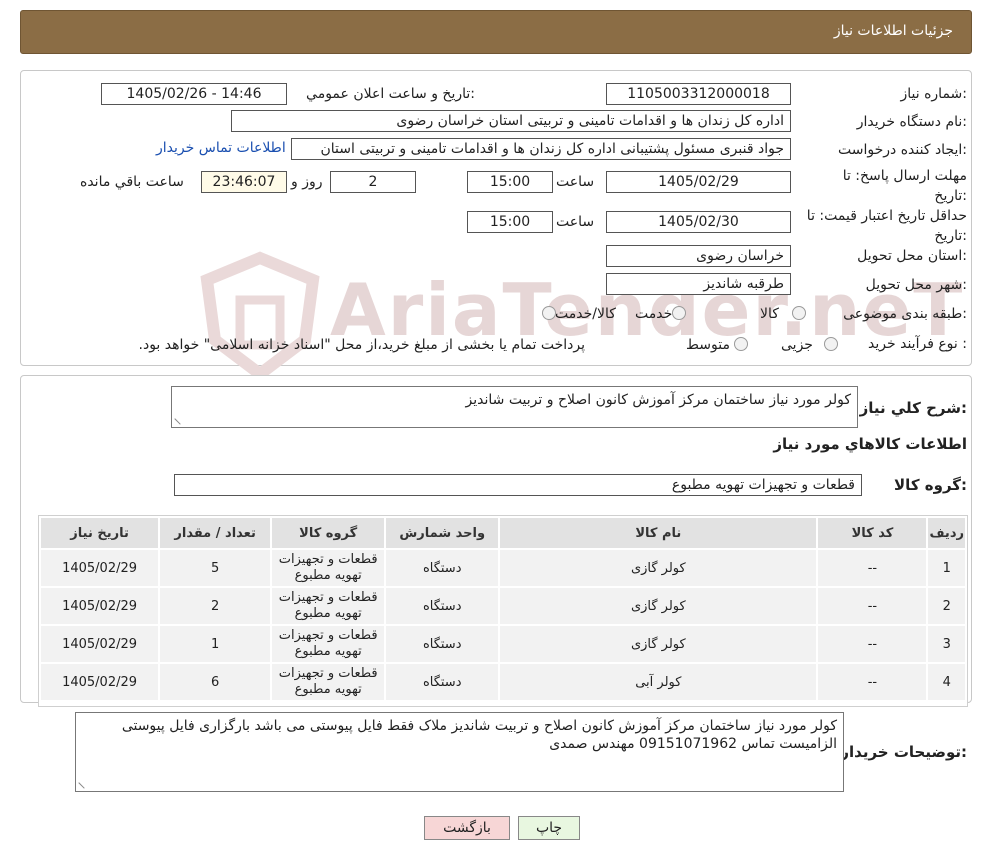  I want to click on watermark-logo, so click(260, 316).